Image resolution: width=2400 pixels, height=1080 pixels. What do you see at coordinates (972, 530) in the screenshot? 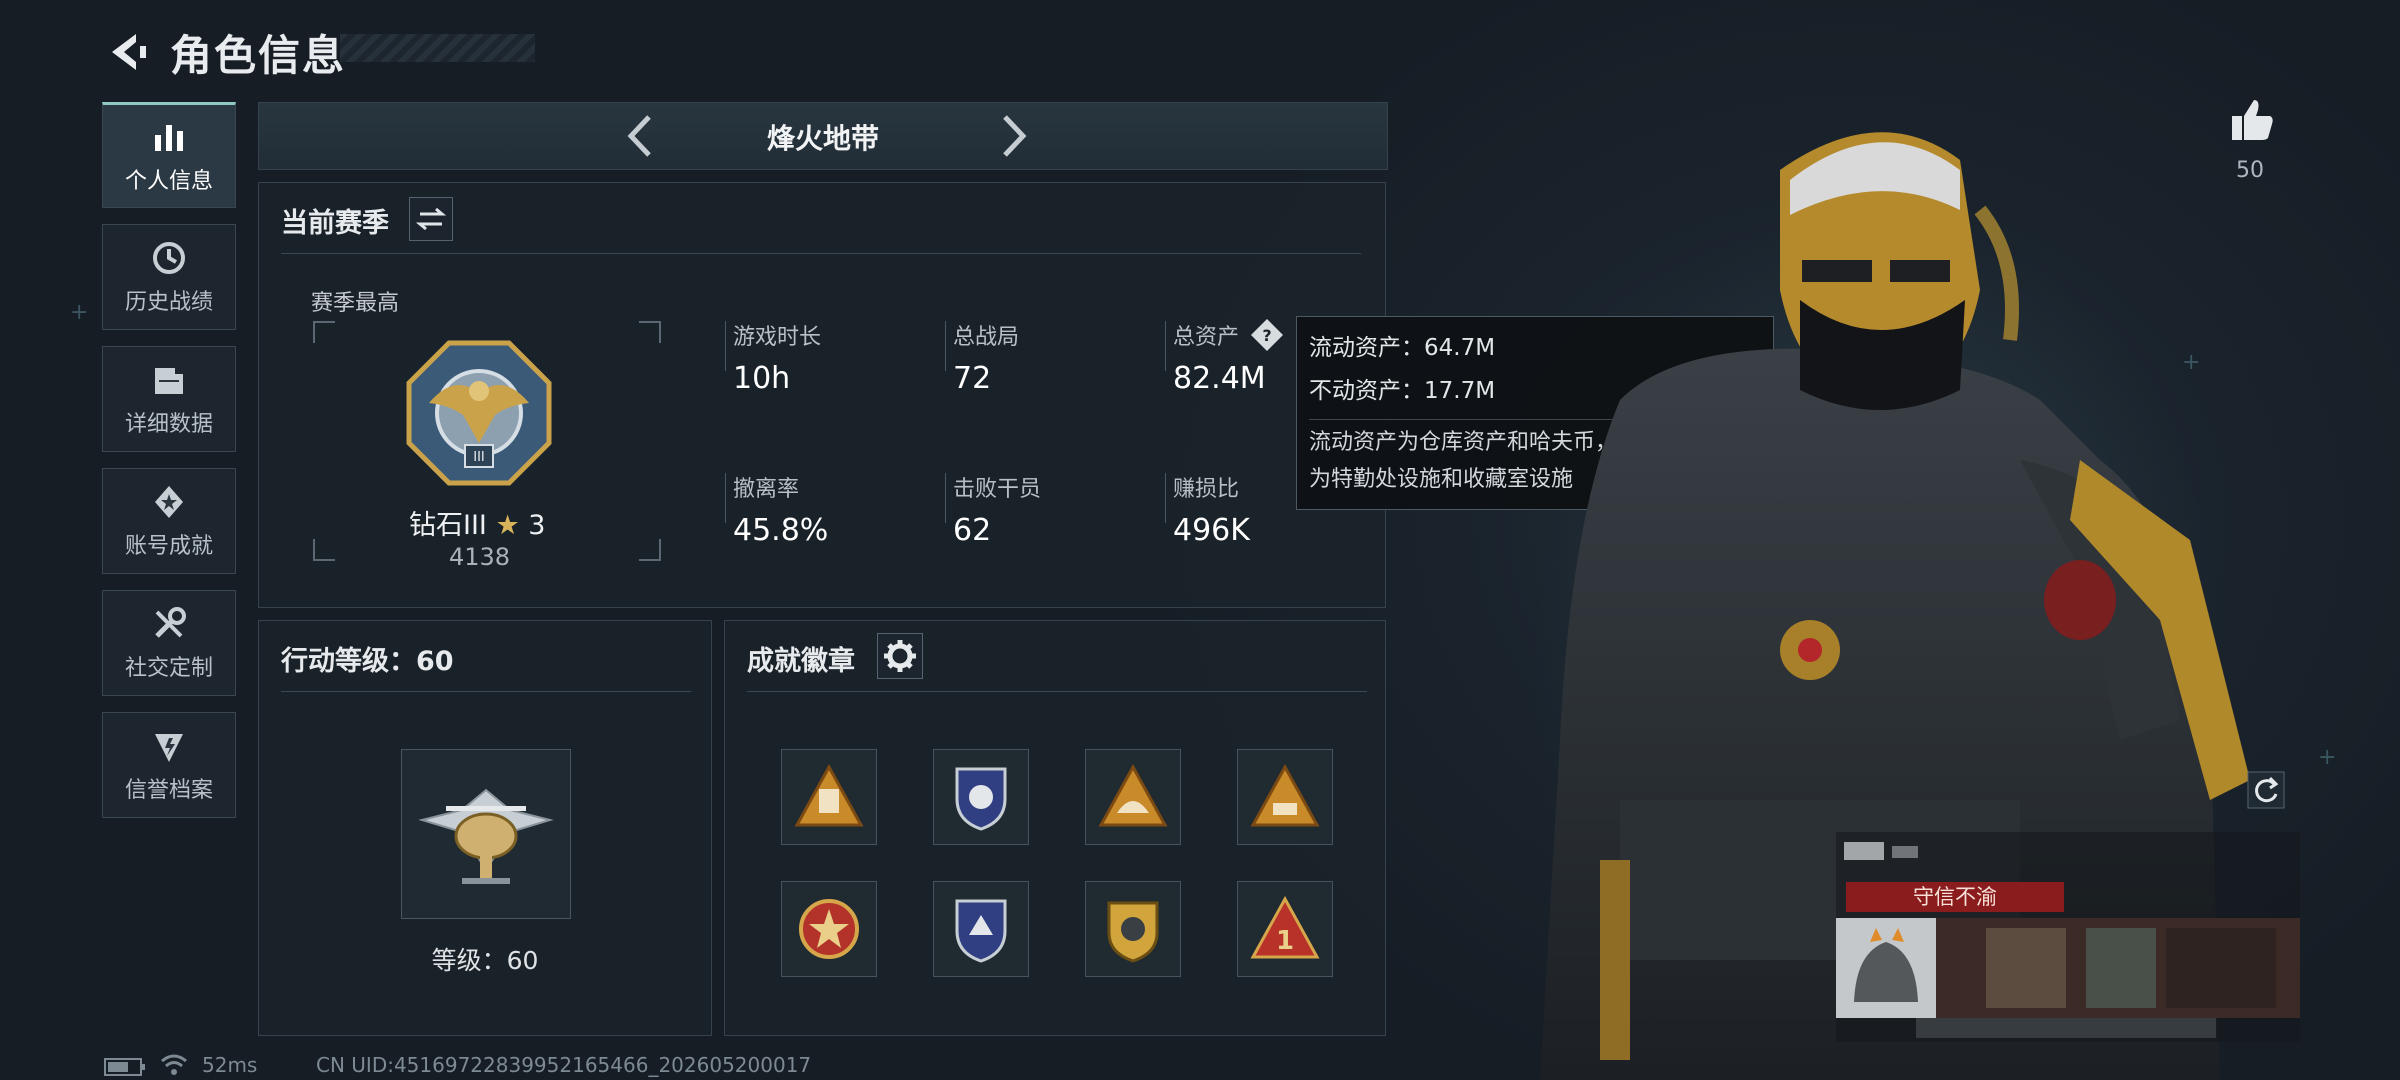
I see `stat-value-kills: 62` at bounding box center [972, 530].